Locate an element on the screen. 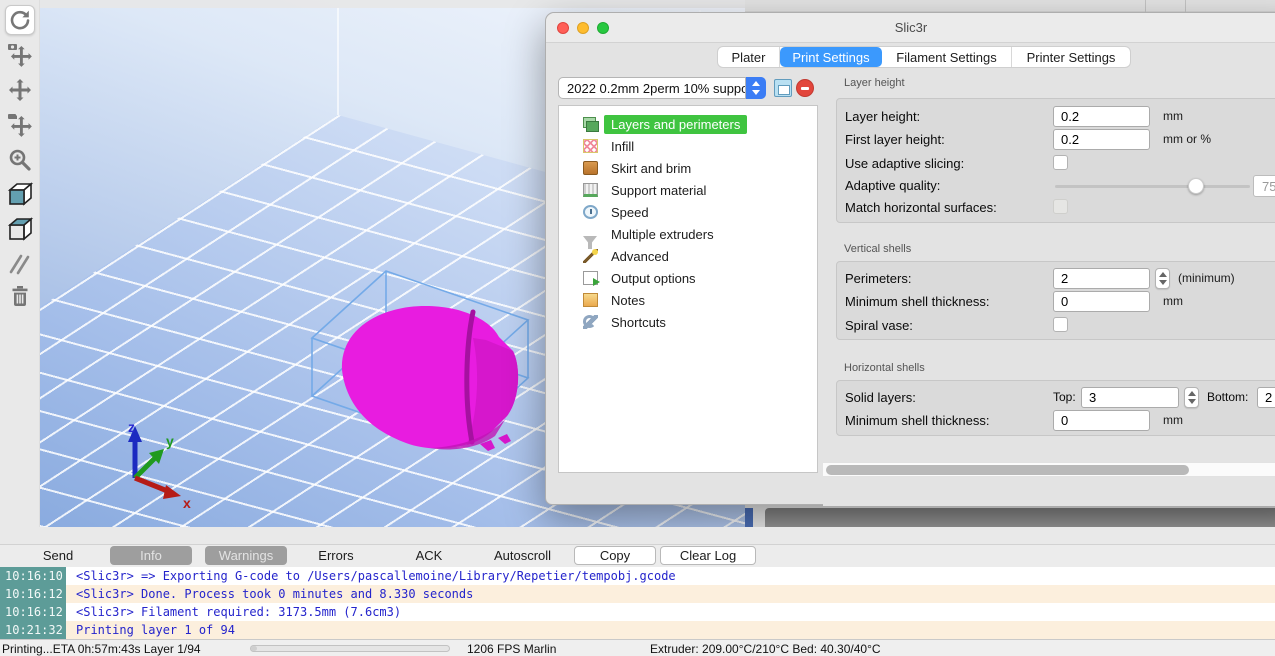 Image resolution: width=1275 pixels, height=656 pixels. layer-height-label: Layer height: is located at coordinates (883, 116).